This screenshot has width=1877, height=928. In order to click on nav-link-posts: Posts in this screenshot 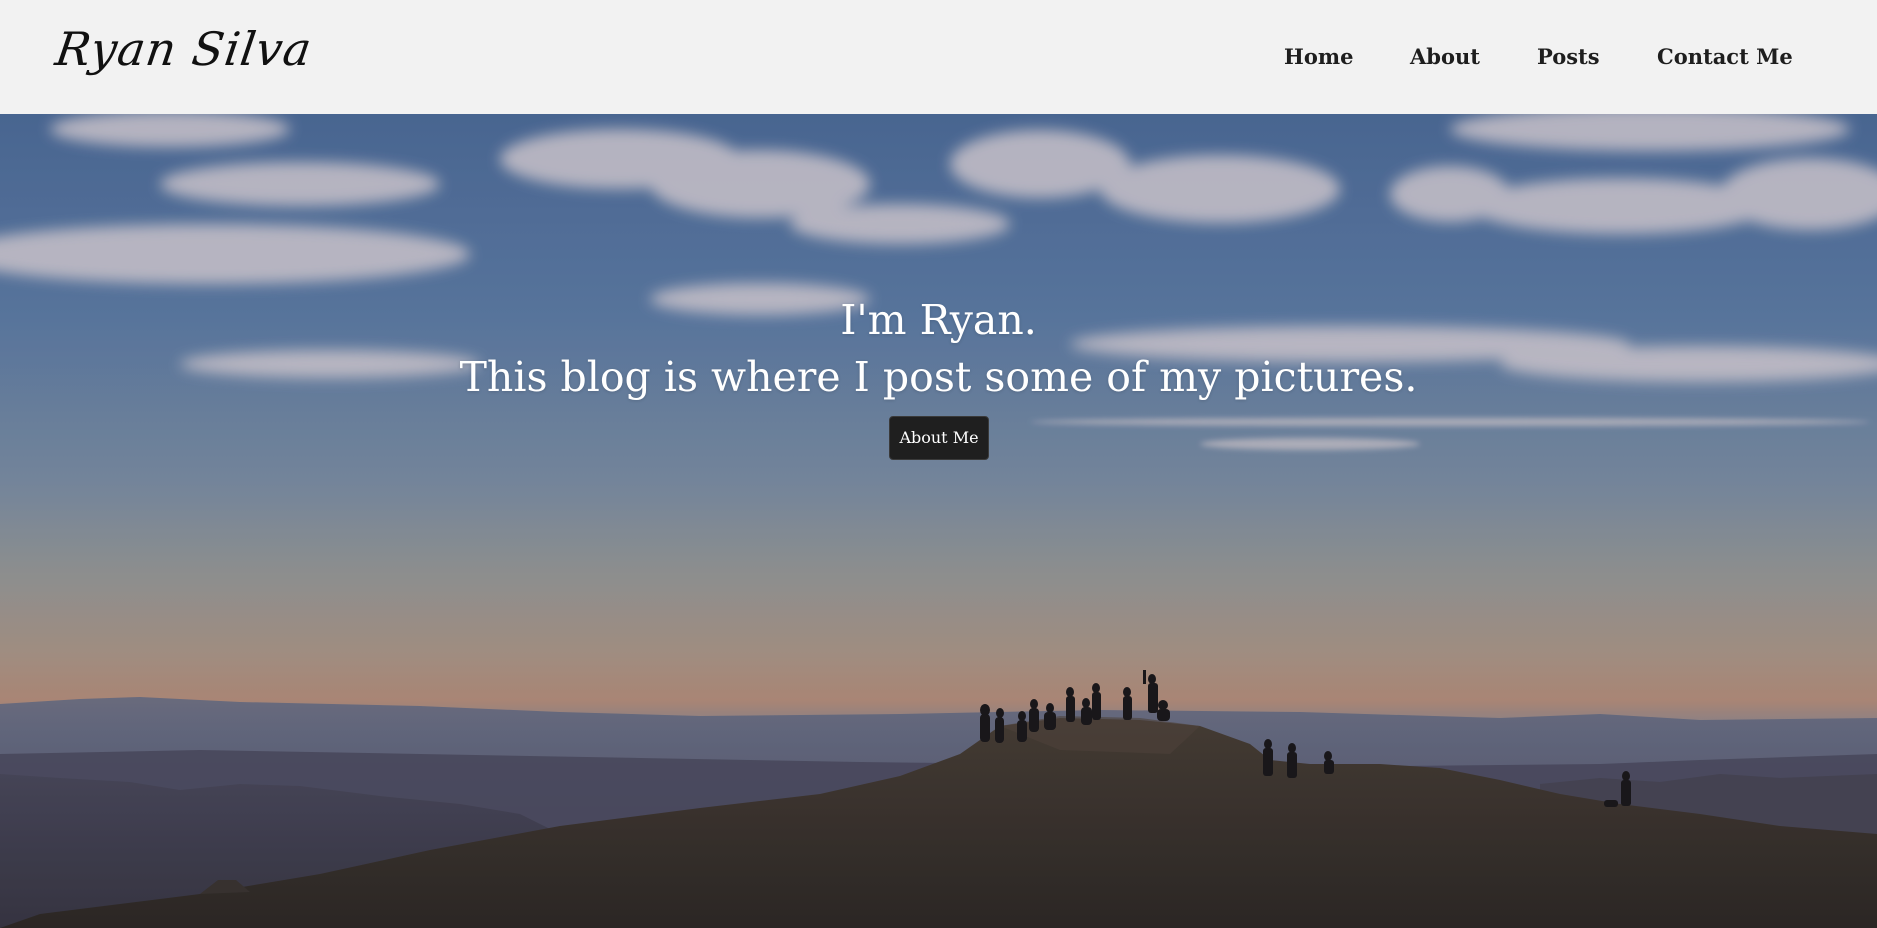, I will do `click(1568, 57)`.